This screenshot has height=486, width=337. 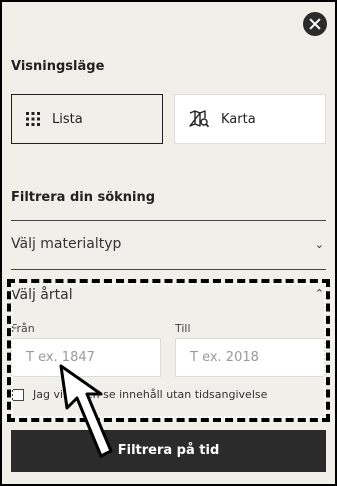 What do you see at coordinates (168, 246) in the screenshot?
I see `material-type-select: Välj materialtyp ⌄` at bounding box center [168, 246].